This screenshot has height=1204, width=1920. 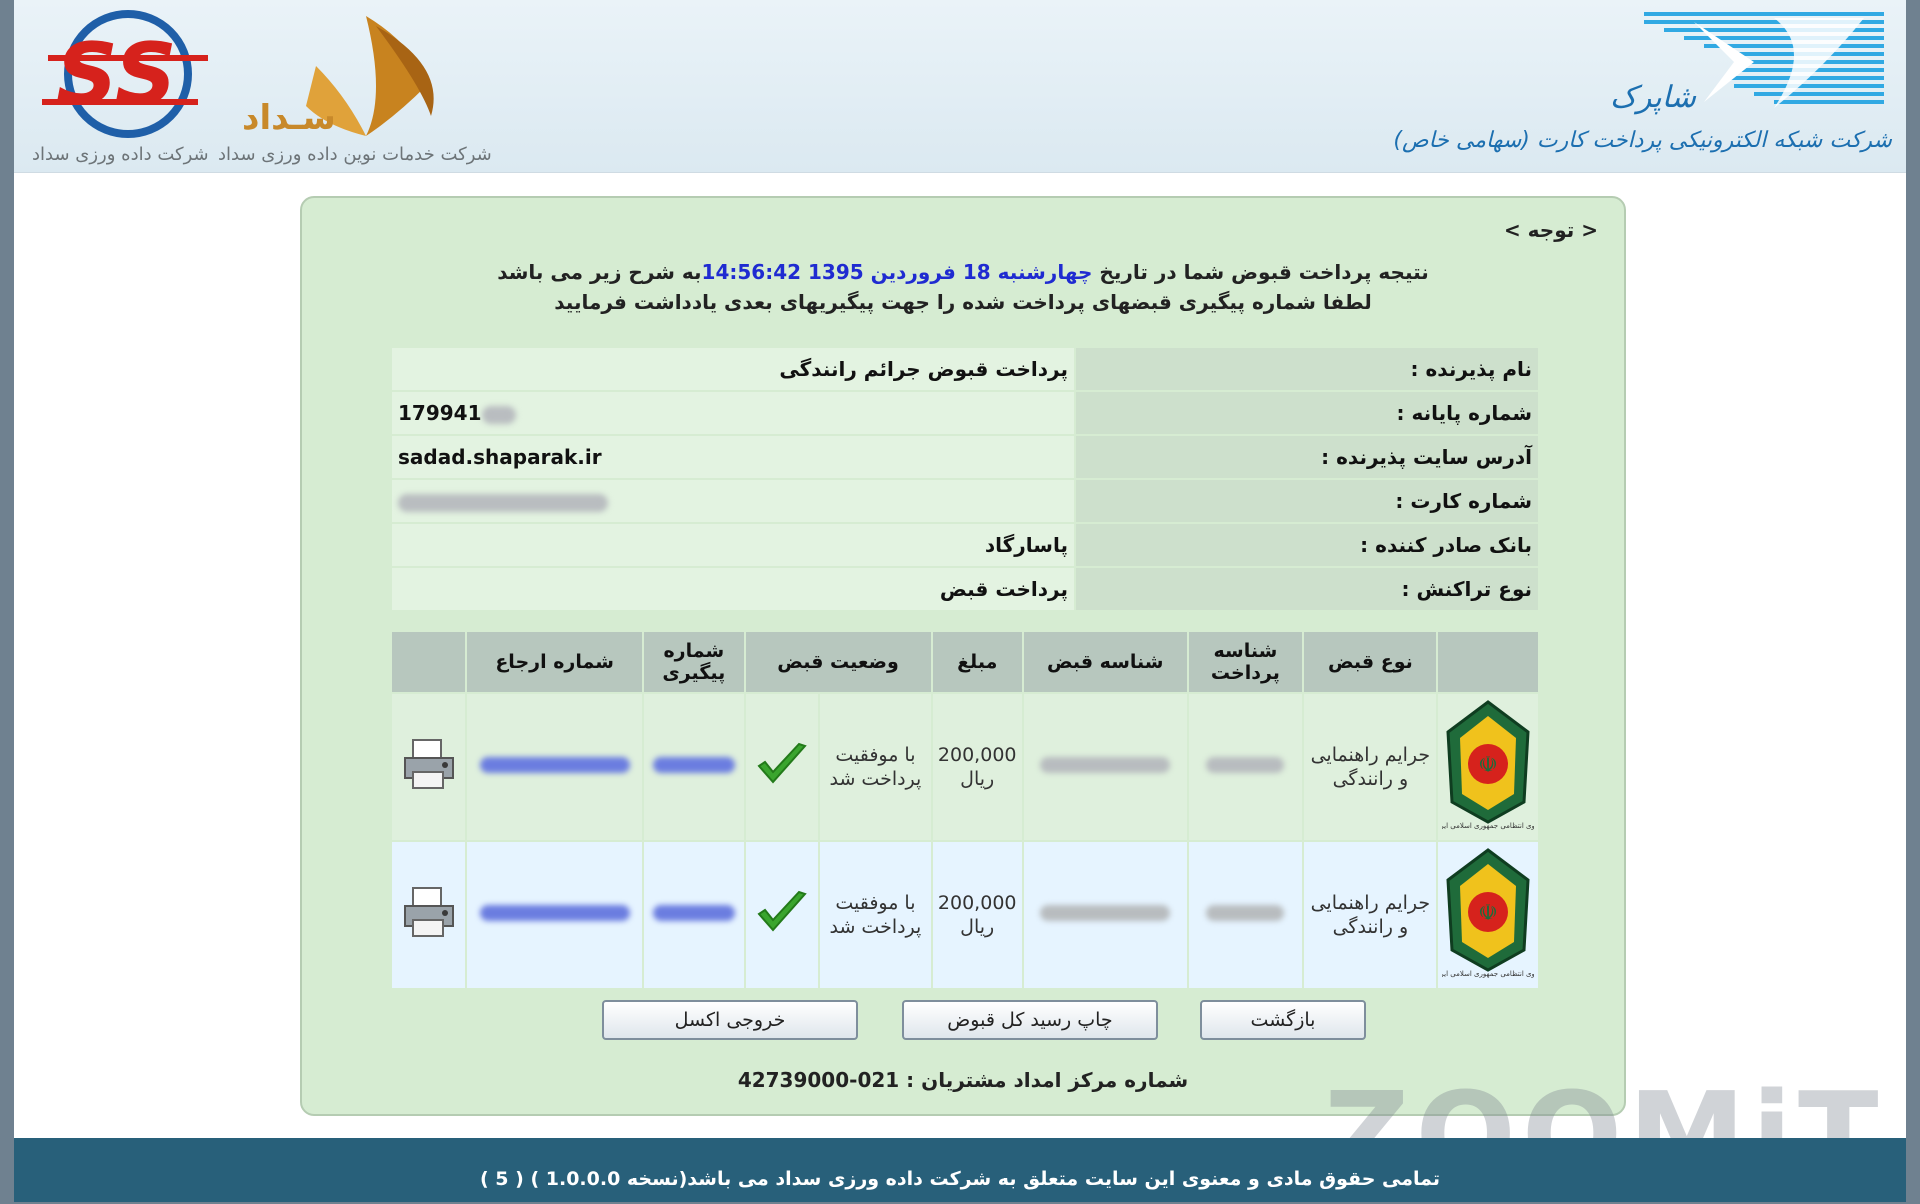 I want to click on info-row-bank: بانک صادر کننده : پاسارگاد, so click(x=965, y=545).